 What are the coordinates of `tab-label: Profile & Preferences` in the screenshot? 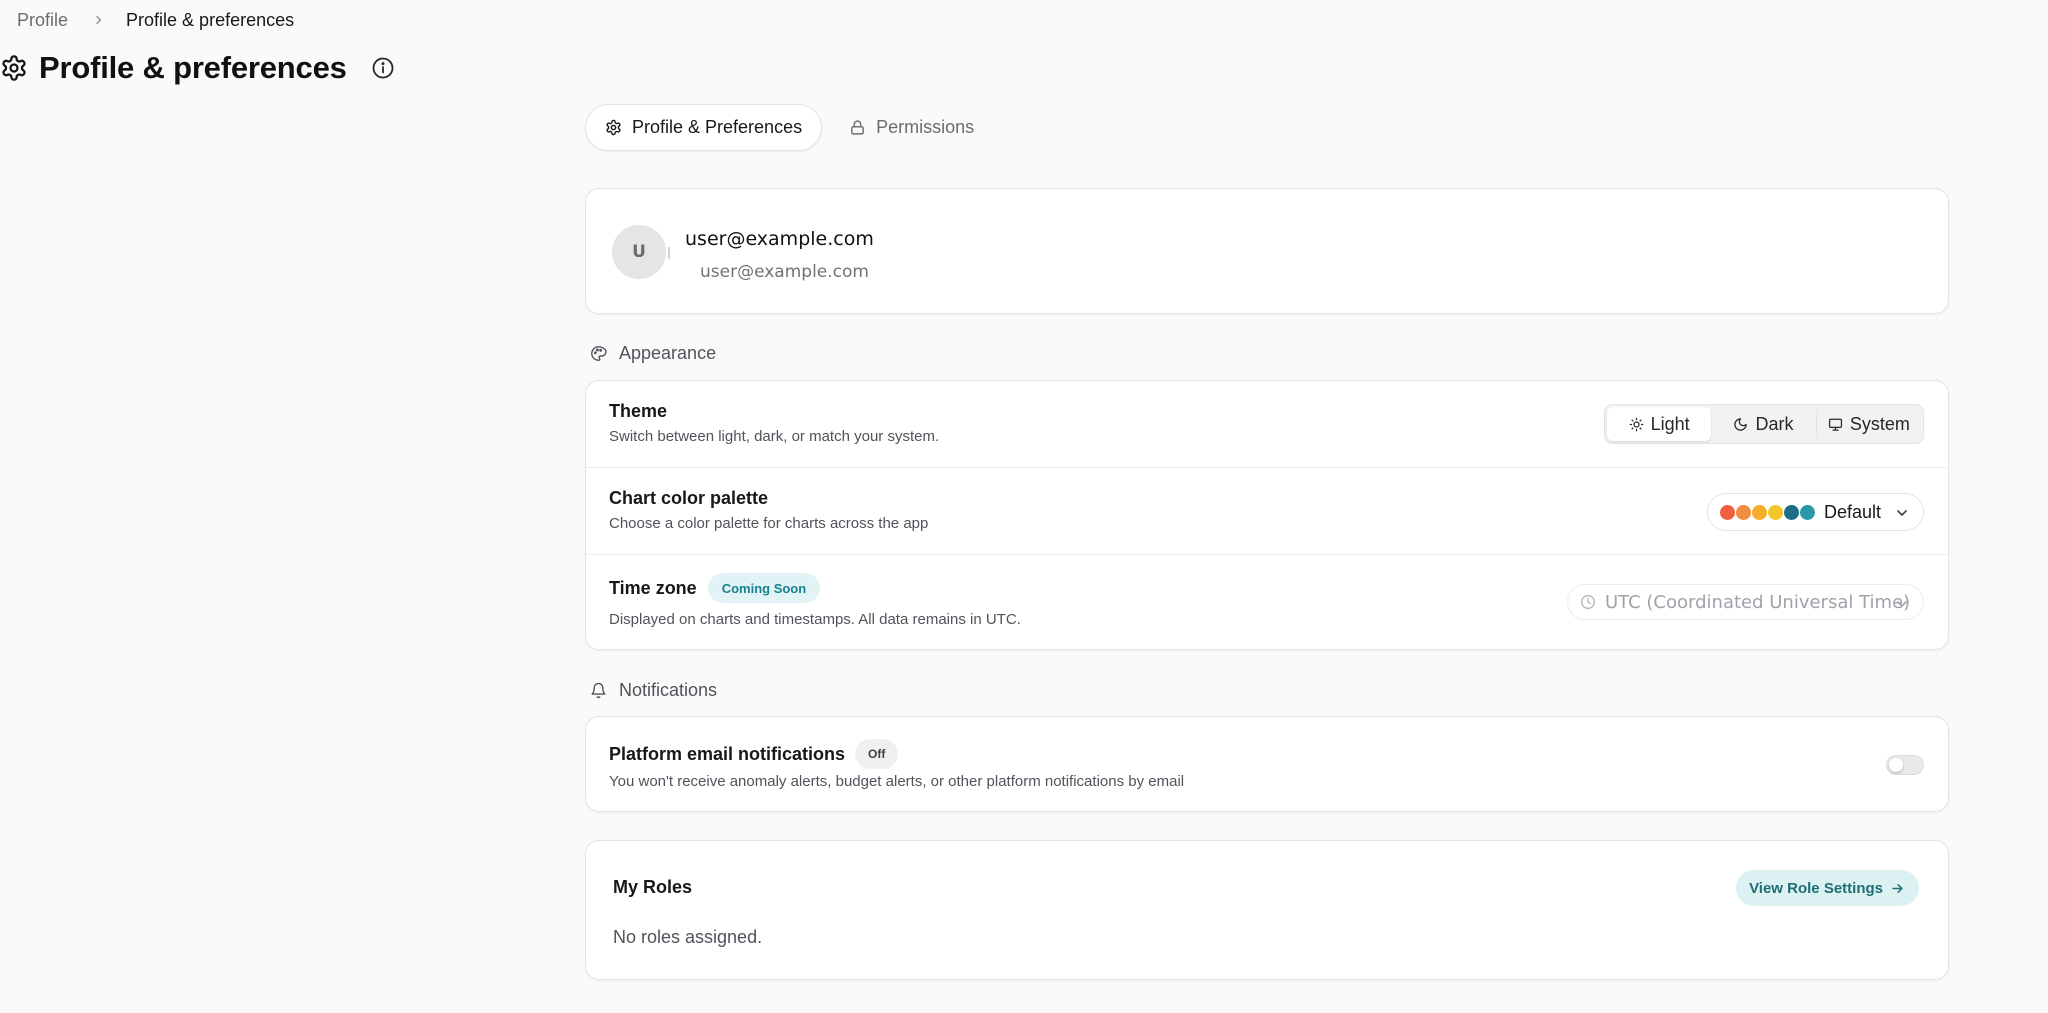 It's located at (717, 127).